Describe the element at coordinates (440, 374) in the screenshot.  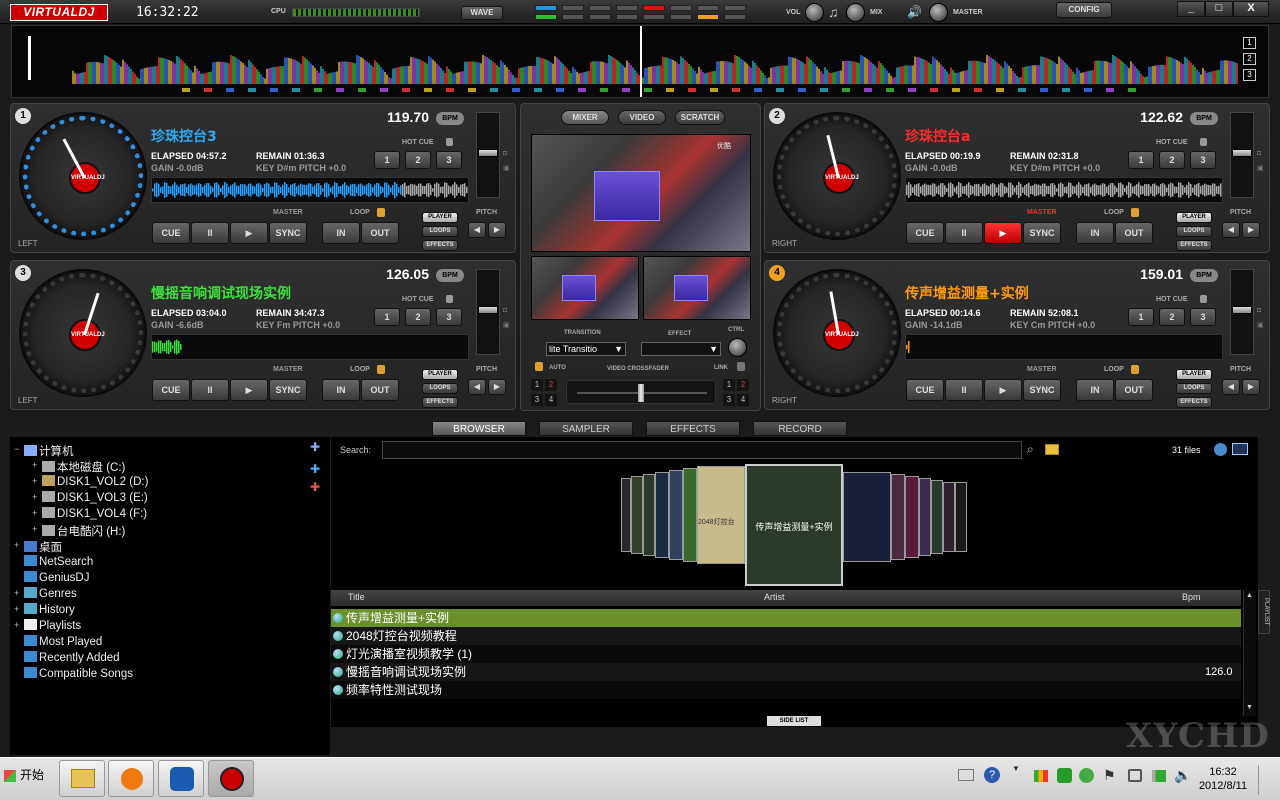
I see `player-button: PLAYER` at that location.